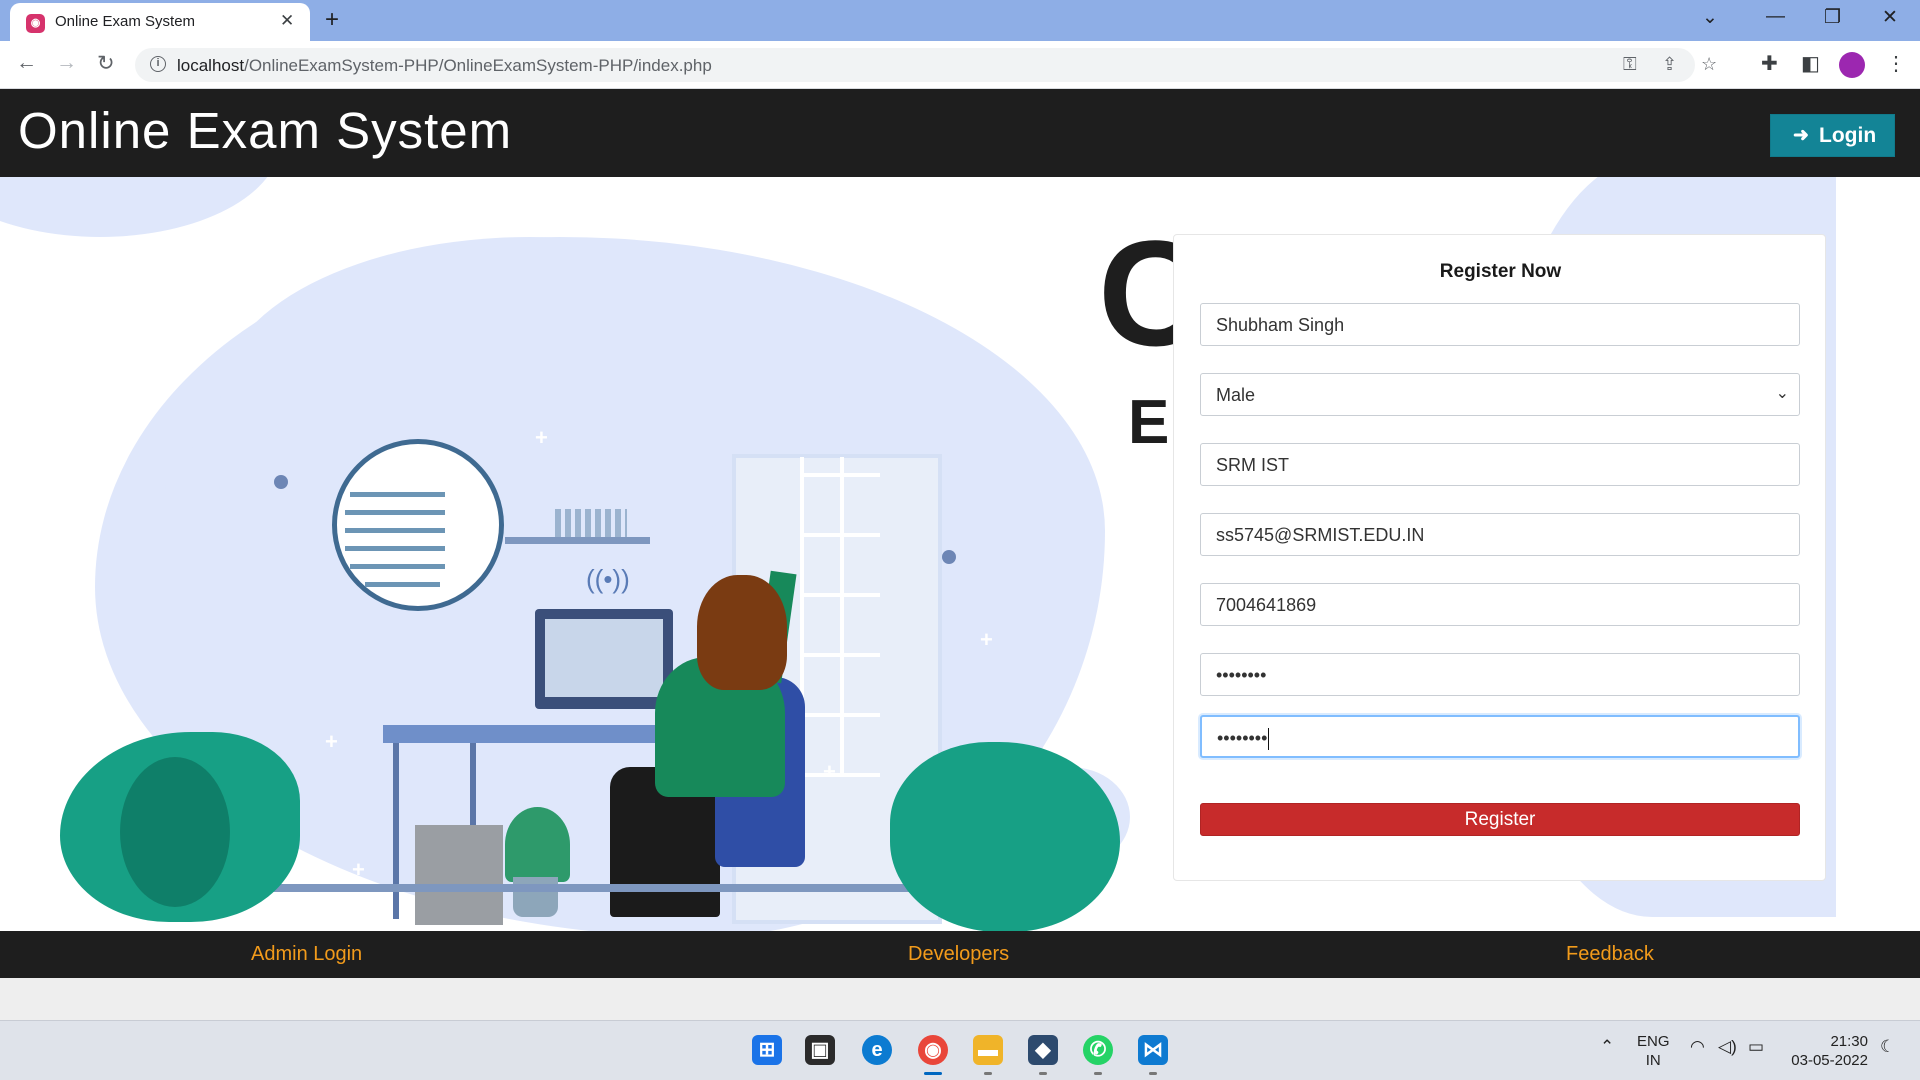 The width and height of the screenshot is (1920, 1080). I want to click on site-info-icon: i, so click(158, 64).